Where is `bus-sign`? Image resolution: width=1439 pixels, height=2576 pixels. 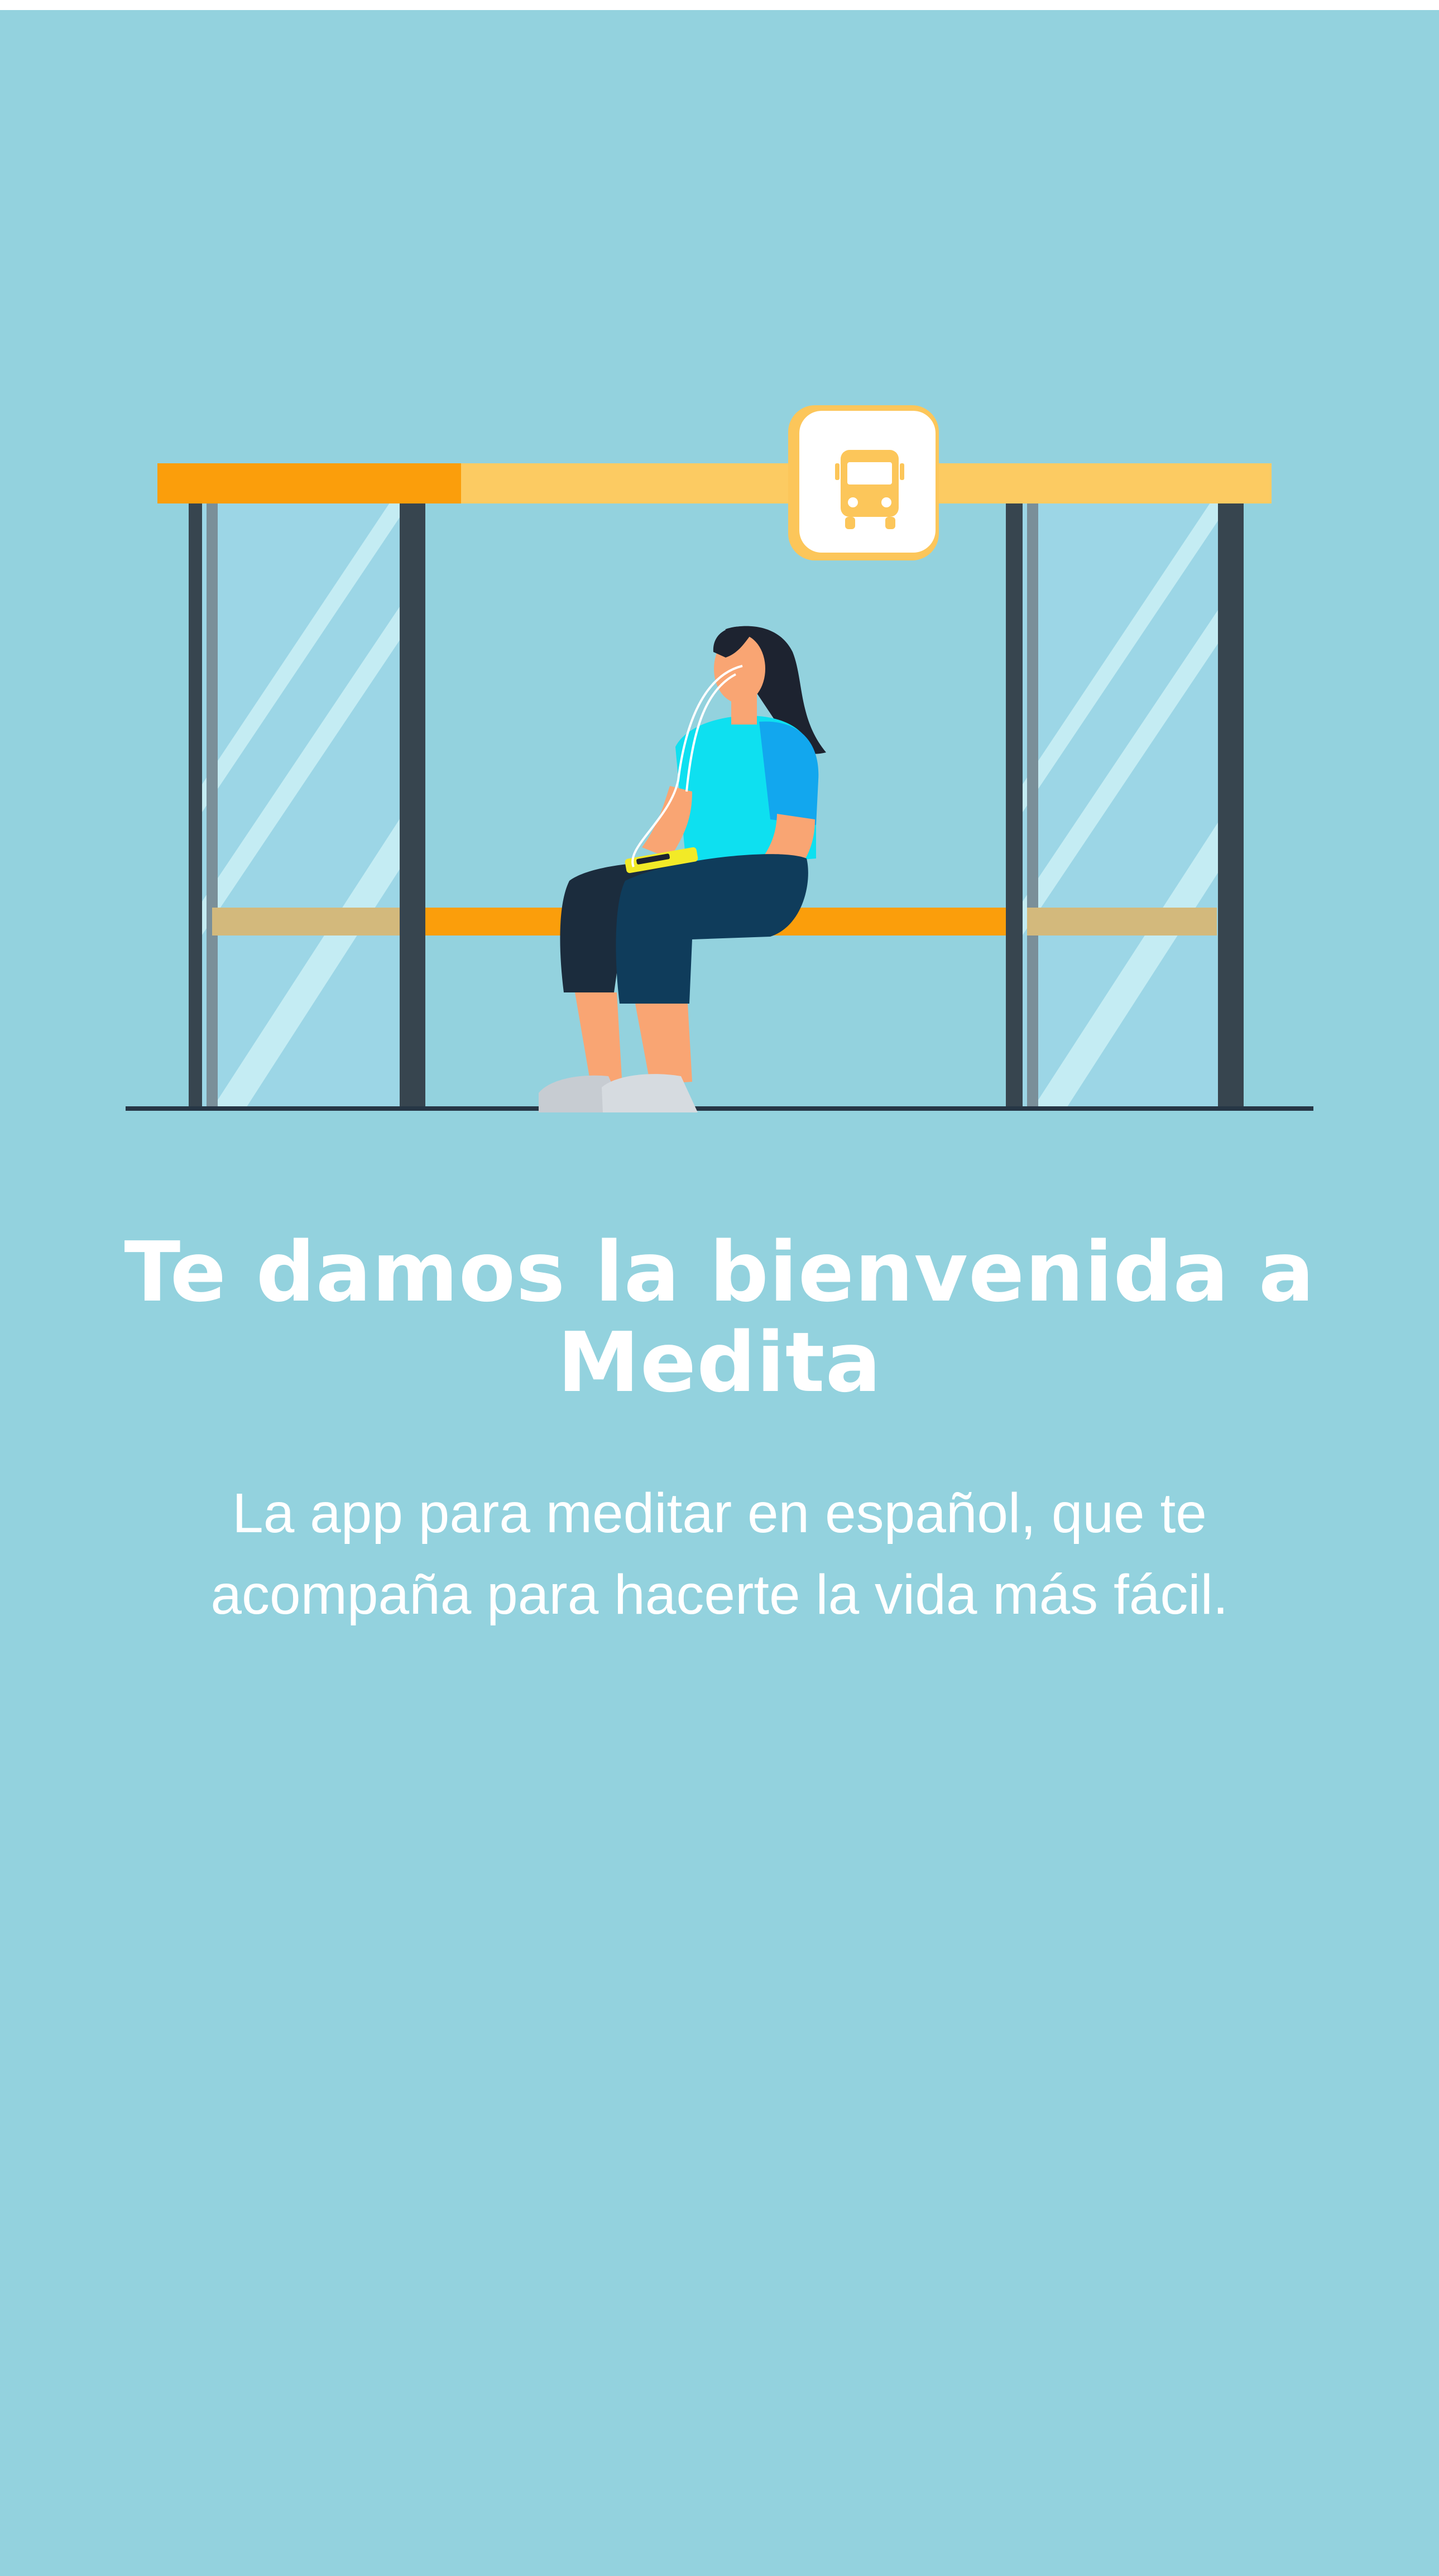
bus-sign is located at coordinates (863, 482).